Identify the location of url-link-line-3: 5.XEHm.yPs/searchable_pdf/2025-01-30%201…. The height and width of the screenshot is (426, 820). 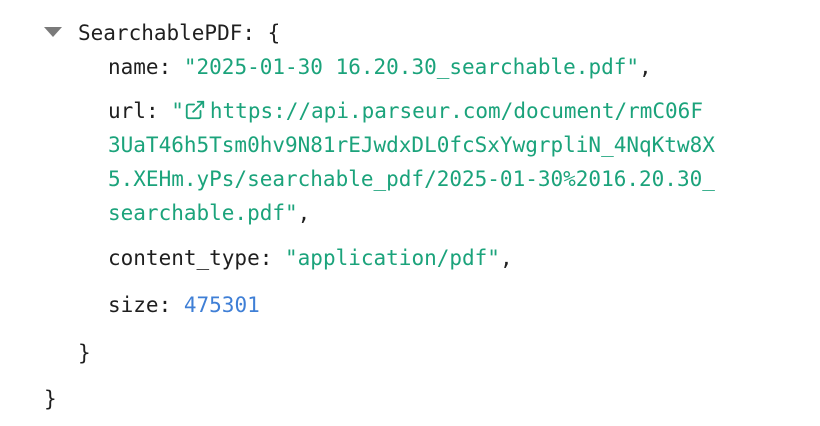
(411, 179).